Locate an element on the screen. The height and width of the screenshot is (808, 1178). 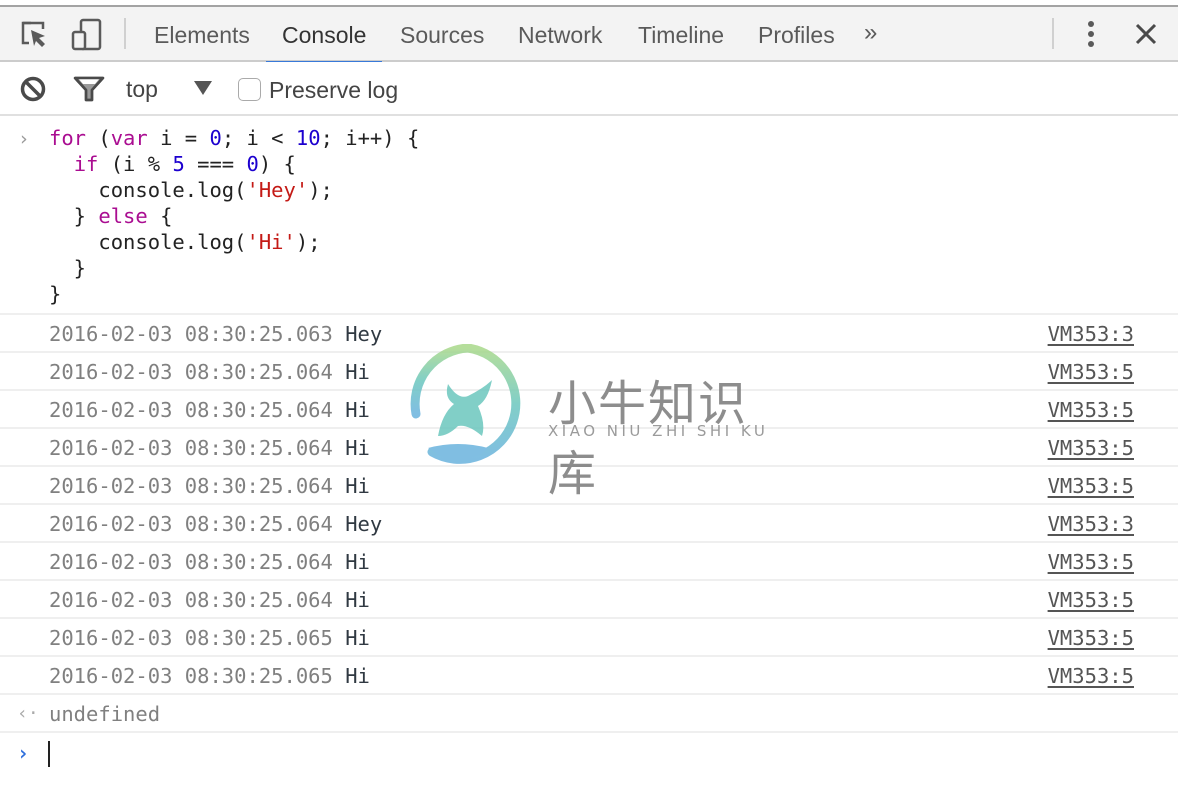
tab-console: Console is located at coordinates (324, 35).